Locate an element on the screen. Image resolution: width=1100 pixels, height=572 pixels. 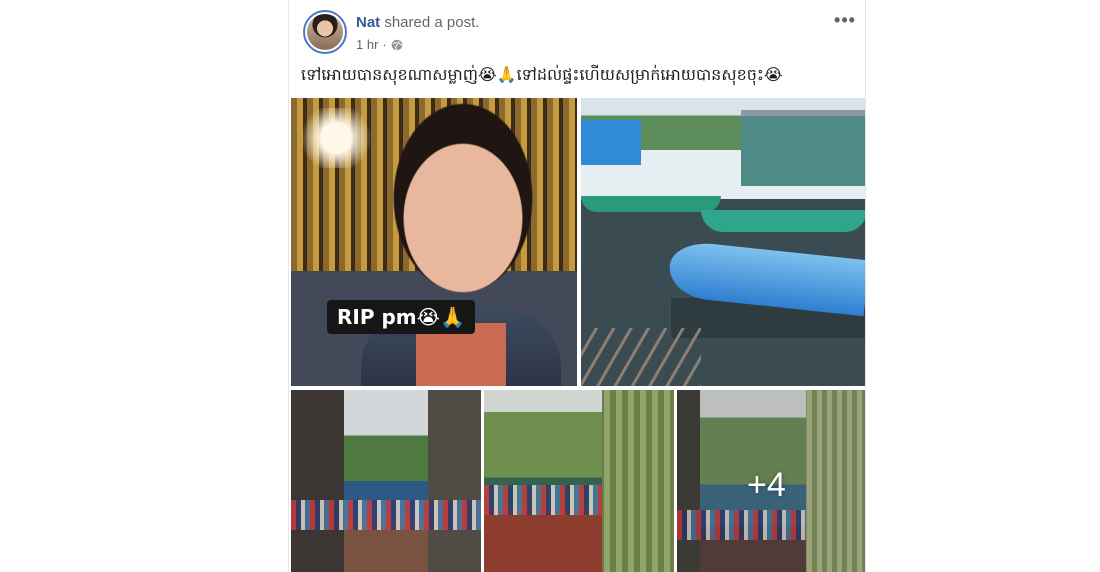
photo-2-sticks is located at coordinates (641, 357).